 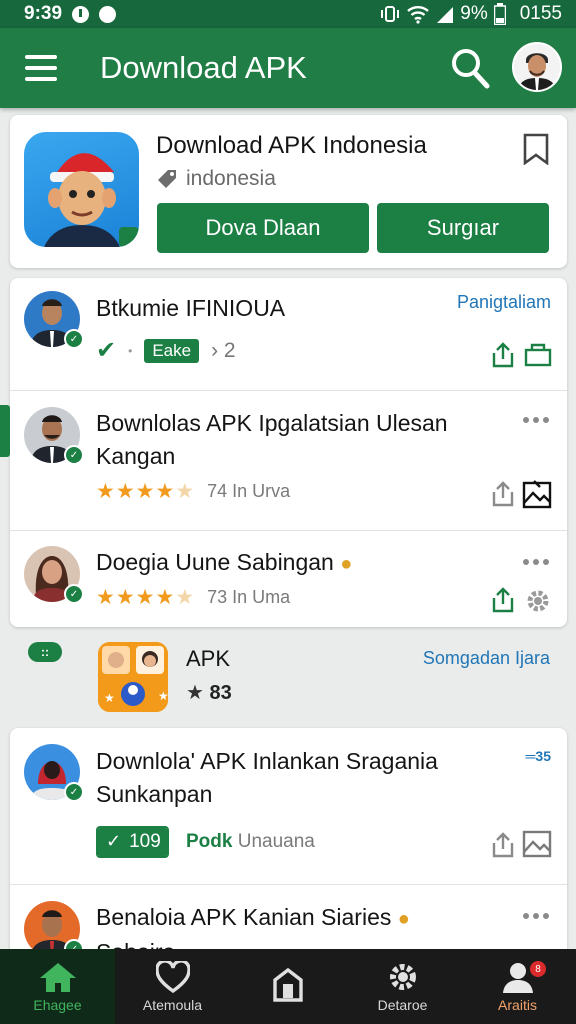 I want to click on search-icon, so click(x=470, y=68).